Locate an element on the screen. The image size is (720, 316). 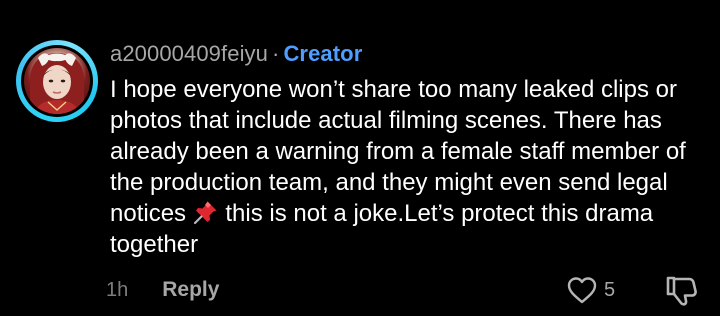
creator-badge: Creator is located at coordinates (323, 53).